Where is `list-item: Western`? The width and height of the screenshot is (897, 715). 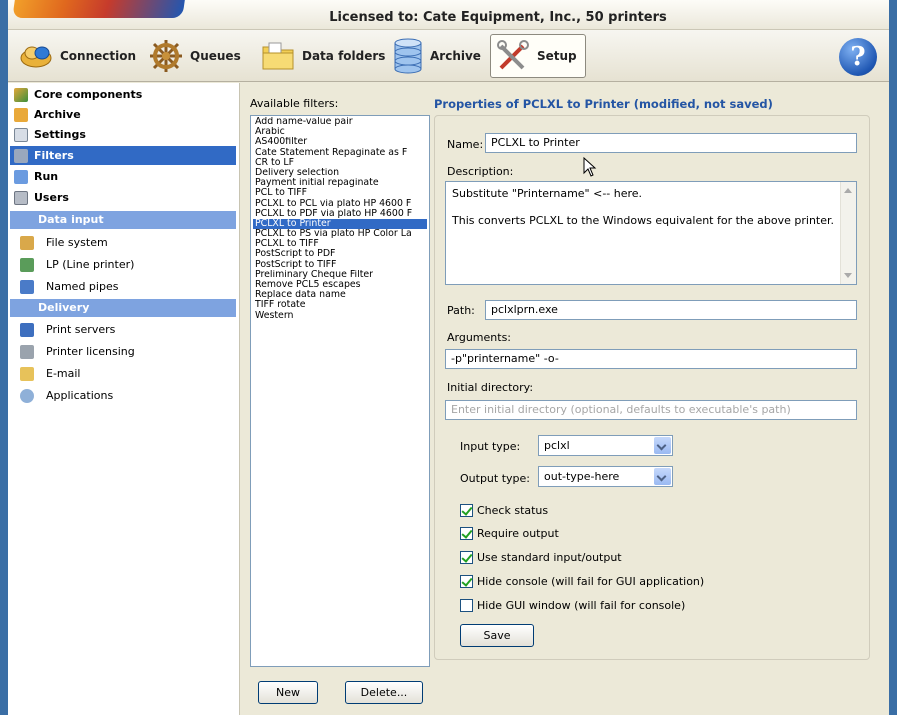
list-item: Western is located at coordinates (340, 316).